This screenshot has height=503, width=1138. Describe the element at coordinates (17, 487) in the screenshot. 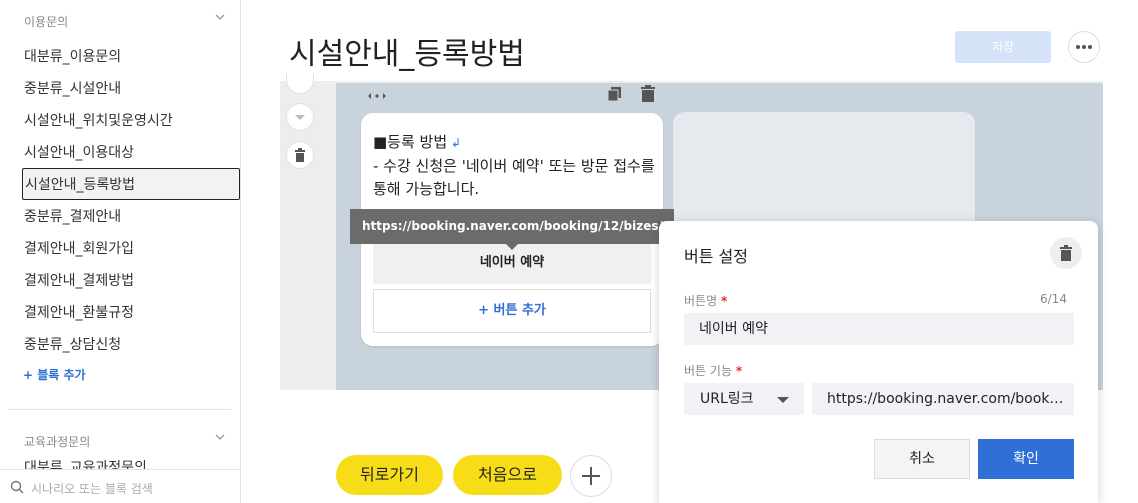

I see `search-icon` at that location.